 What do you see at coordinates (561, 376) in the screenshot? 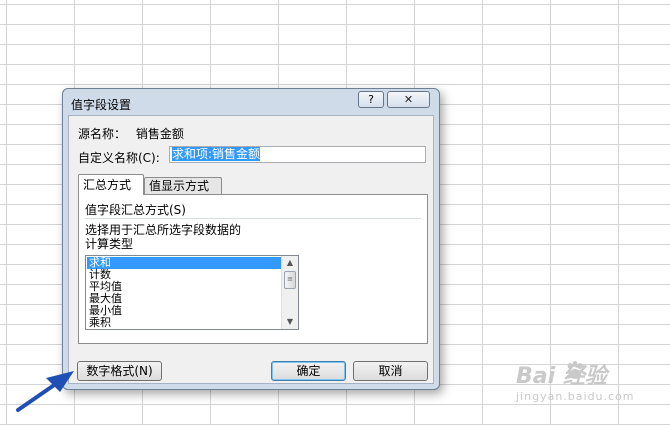
I see `watermark-main-text: Bai 经验` at bounding box center [561, 376].